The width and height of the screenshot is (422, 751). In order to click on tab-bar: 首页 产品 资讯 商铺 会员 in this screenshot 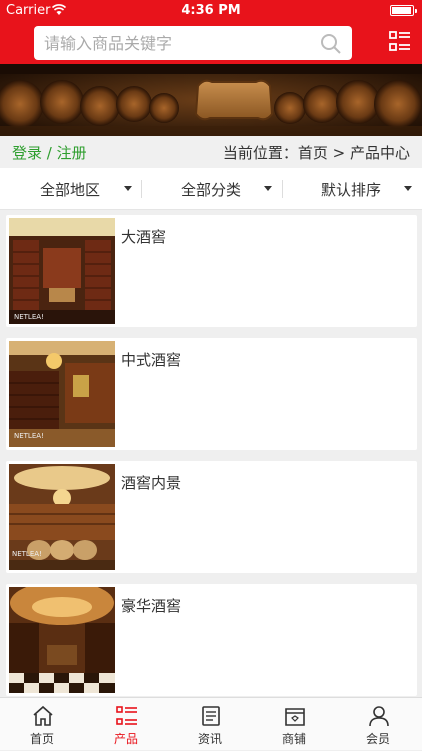, I will do `click(211, 723)`.